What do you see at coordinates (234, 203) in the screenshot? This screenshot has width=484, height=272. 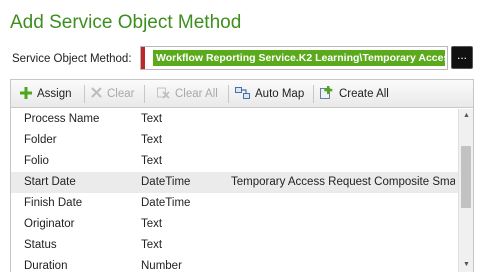 I see `table-row: Finish Date DateTime` at bounding box center [234, 203].